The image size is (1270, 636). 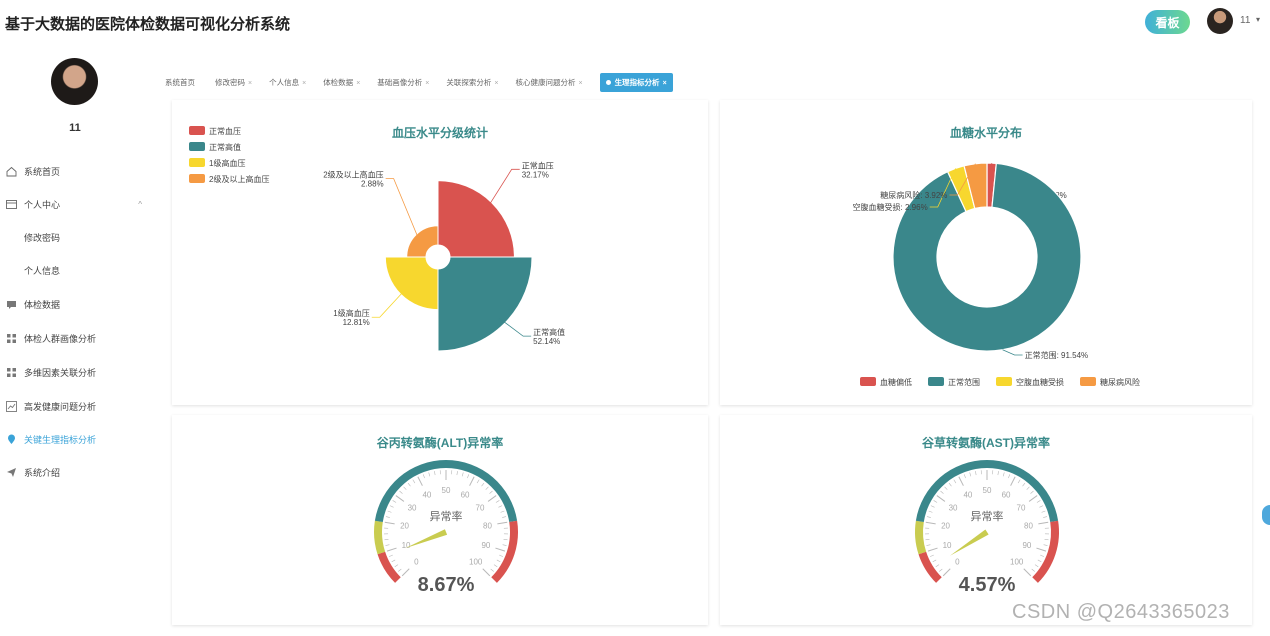 What do you see at coordinates (75, 439) in the screenshot?
I see `sidebar-item-key-indicators: 关键生理指标分析` at bounding box center [75, 439].